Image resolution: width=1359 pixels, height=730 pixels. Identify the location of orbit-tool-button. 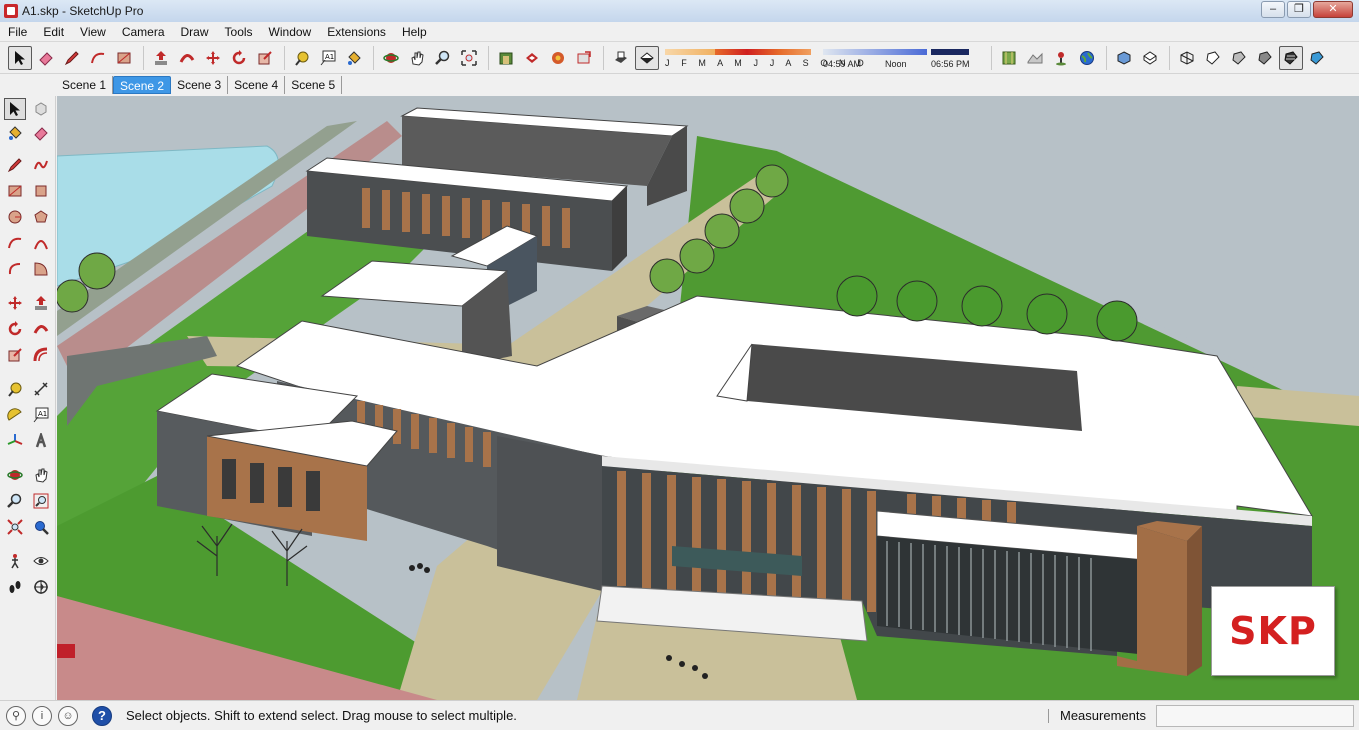
(391, 58).